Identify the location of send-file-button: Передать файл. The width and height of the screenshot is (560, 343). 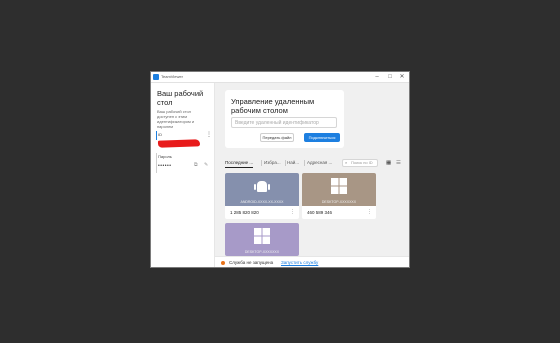
(277, 137).